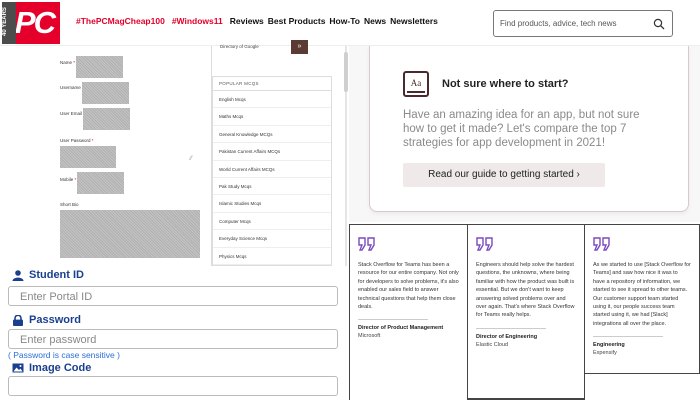 Image resolution: width=700 pixels, height=400 pixels. What do you see at coordinates (272, 256) in the screenshot?
I see `list-item: Physics Mcqs` at bounding box center [272, 256].